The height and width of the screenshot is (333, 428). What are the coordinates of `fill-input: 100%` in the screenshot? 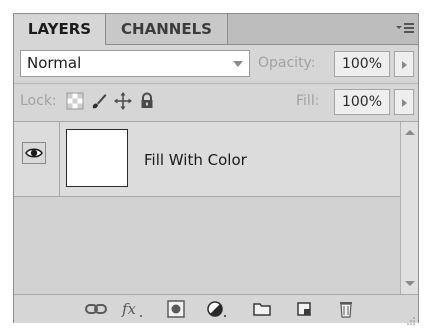 It's located at (362, 102).